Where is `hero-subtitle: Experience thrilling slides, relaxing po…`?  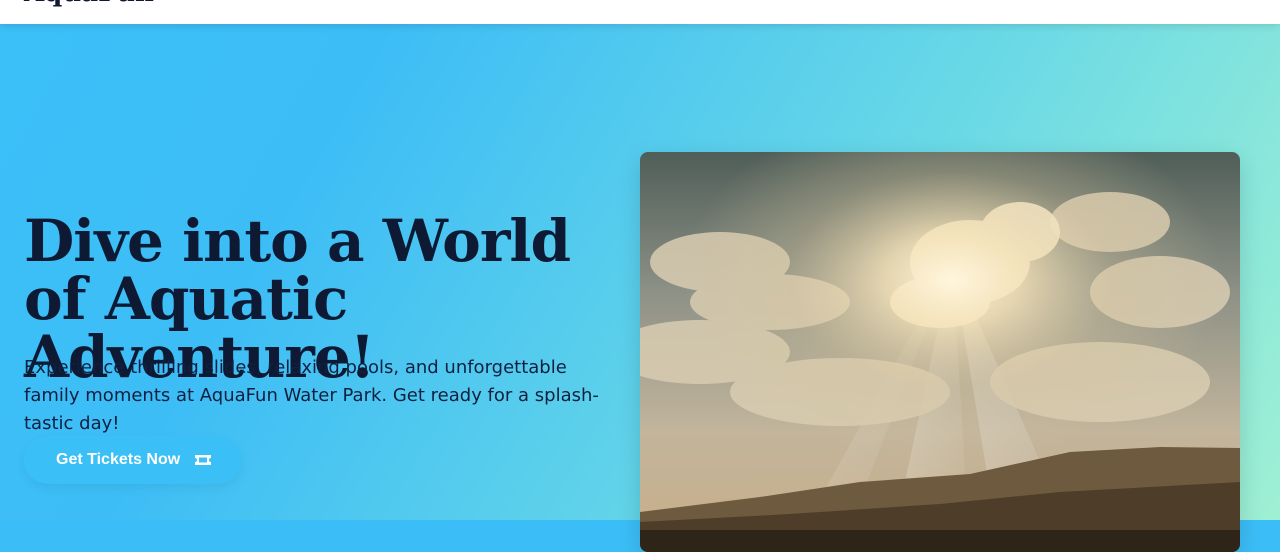
hero-subtitle: Experience thrilling slides, relaxing po… is located at coordinates (311, 395).